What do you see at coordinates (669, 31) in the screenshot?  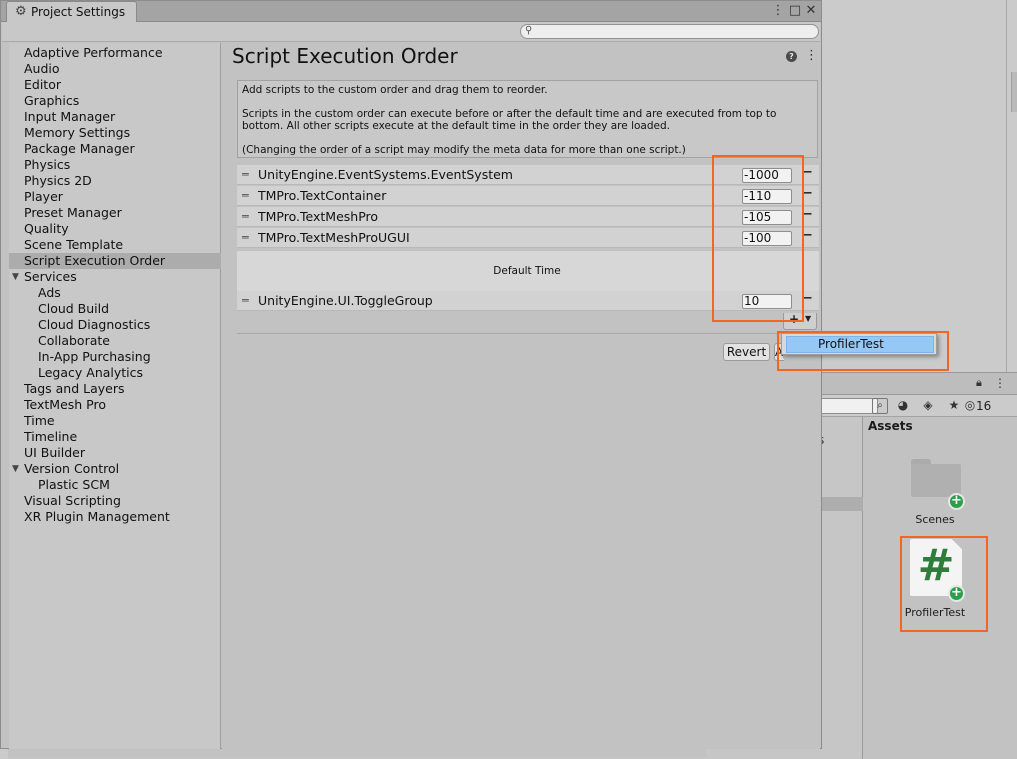 I see `settings-search-input` at bounding box center [669, 31].